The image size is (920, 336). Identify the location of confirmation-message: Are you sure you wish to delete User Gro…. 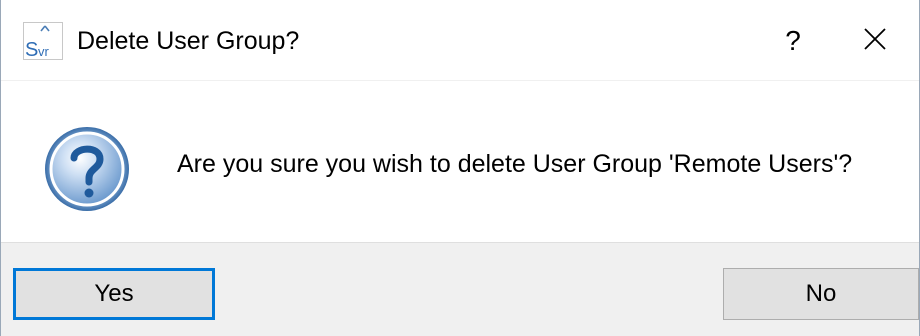
(515, 164).